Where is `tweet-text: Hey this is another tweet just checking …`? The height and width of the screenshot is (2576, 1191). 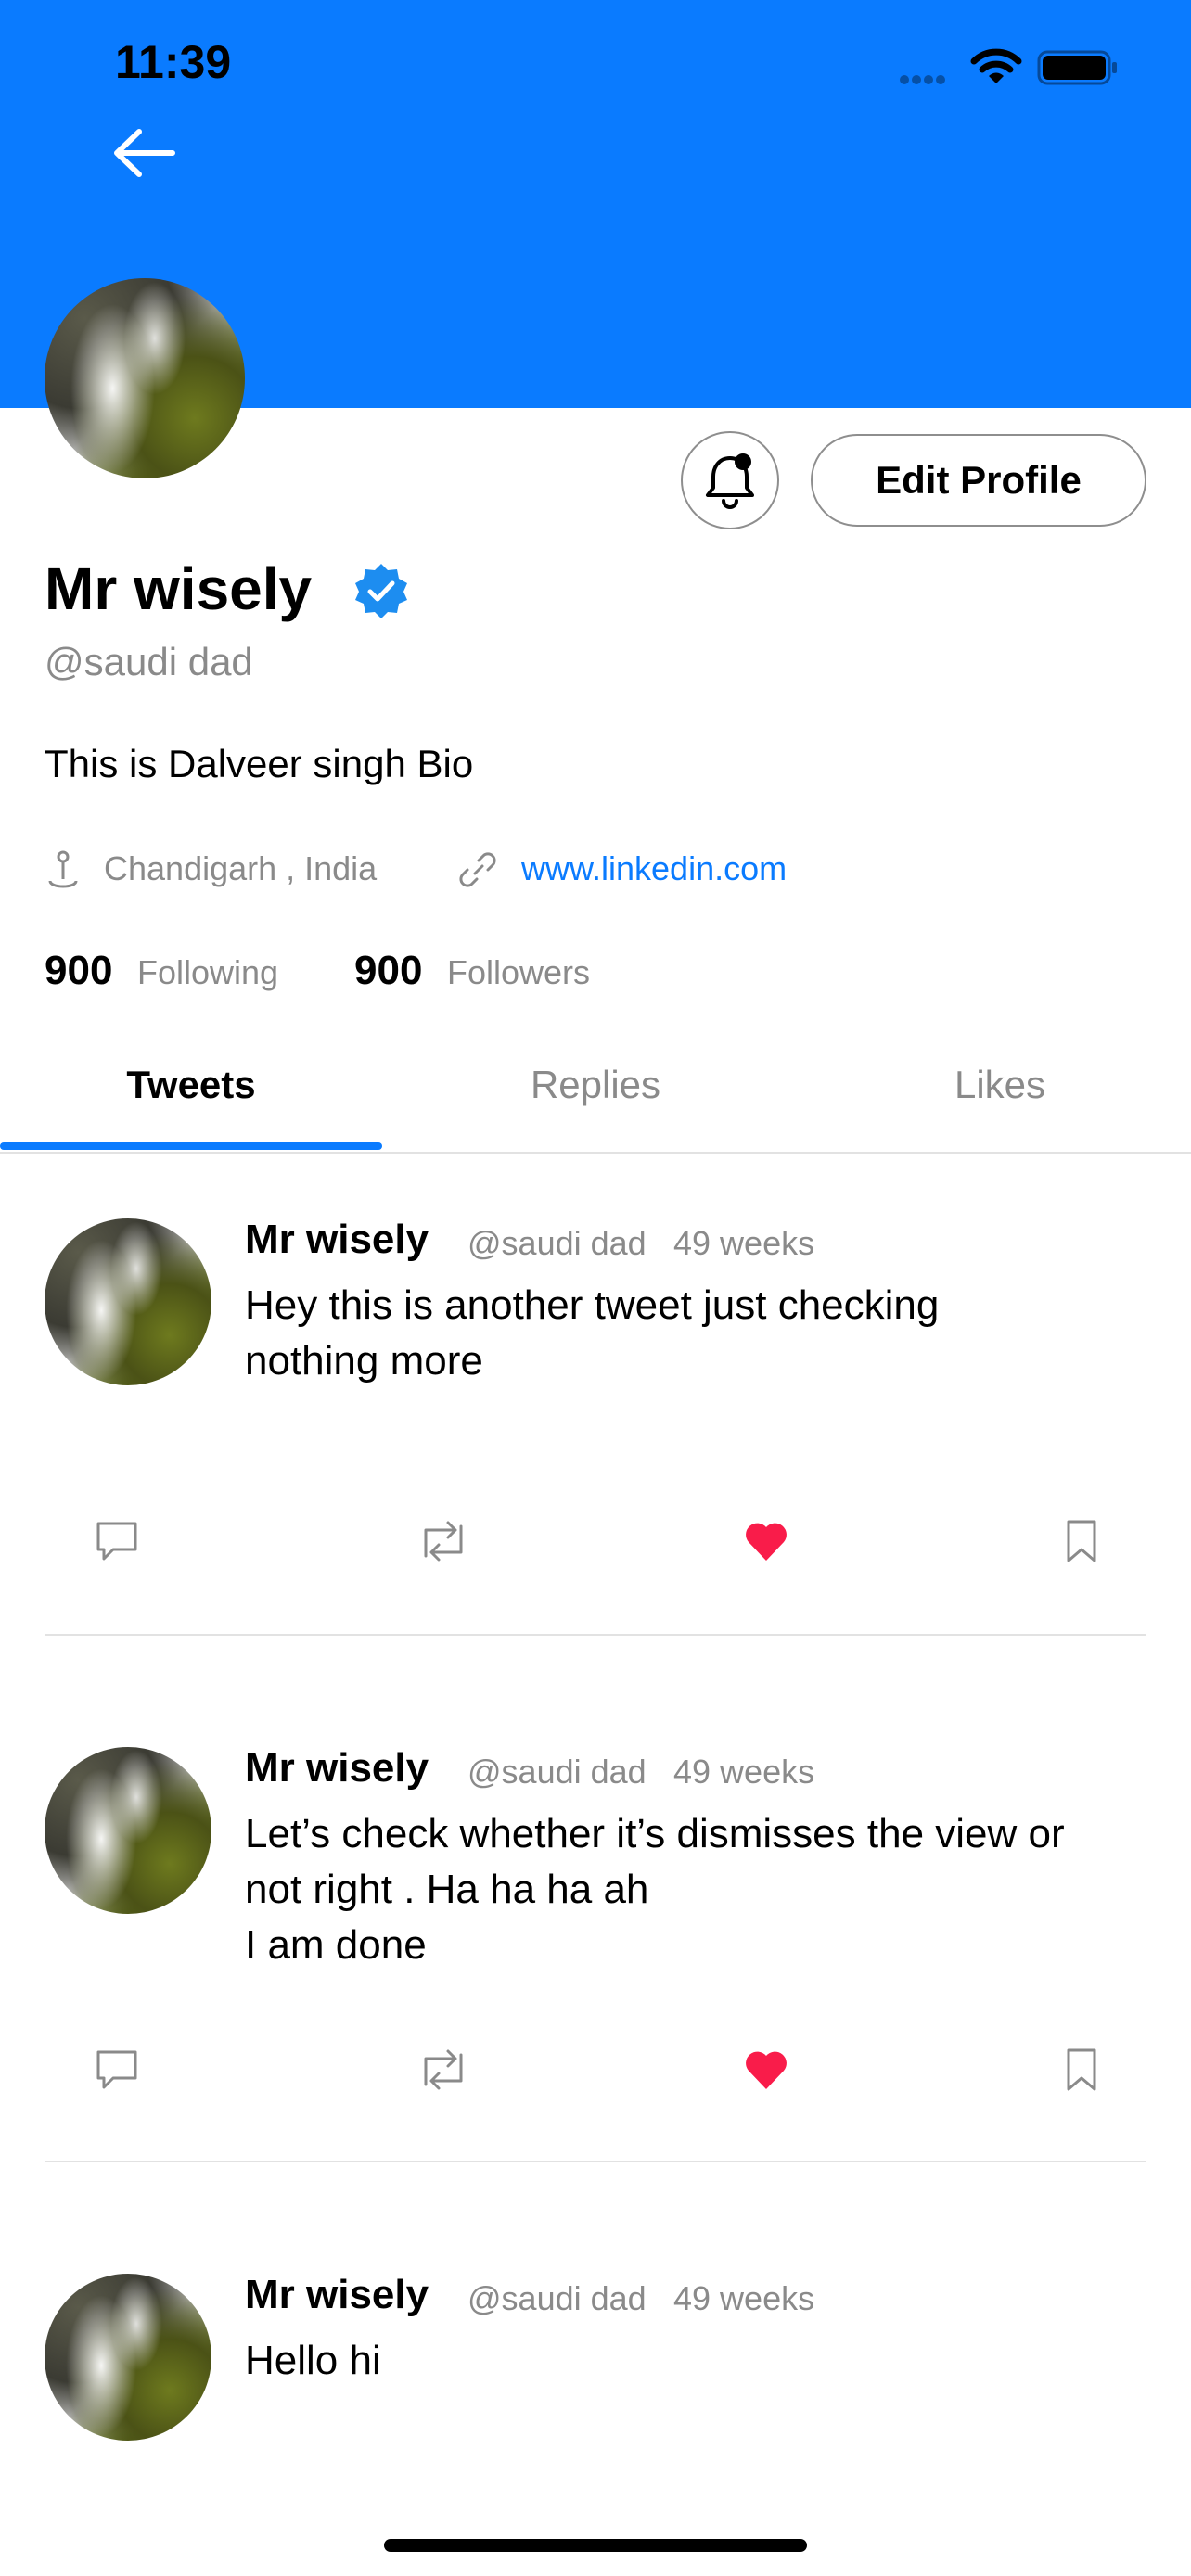 tweet-text: Hey this is another tweet just checking … is located at coordinates (592, 1333).